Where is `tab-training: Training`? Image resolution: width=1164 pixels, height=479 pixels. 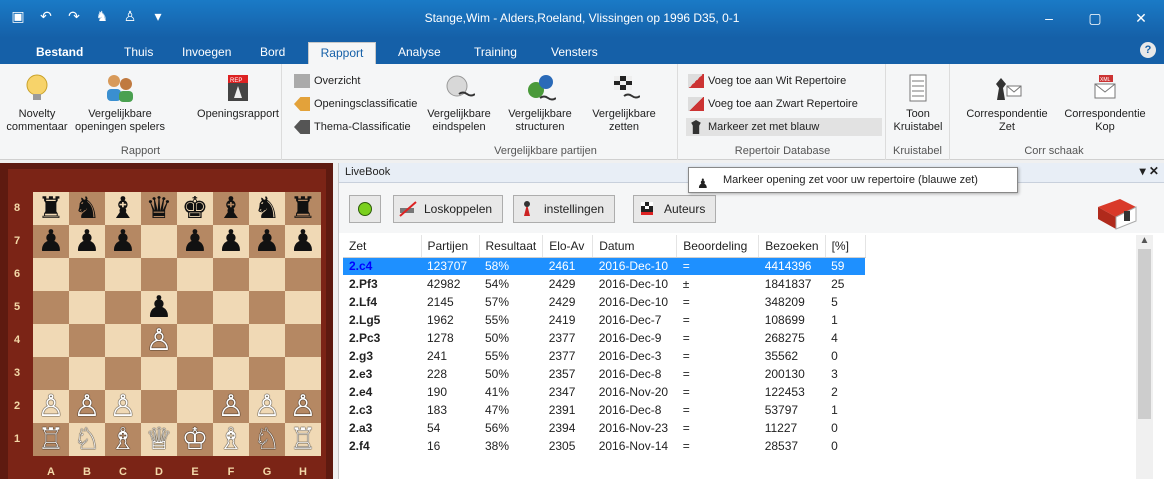
tab-training: Training is located at coordinates (495, 53).